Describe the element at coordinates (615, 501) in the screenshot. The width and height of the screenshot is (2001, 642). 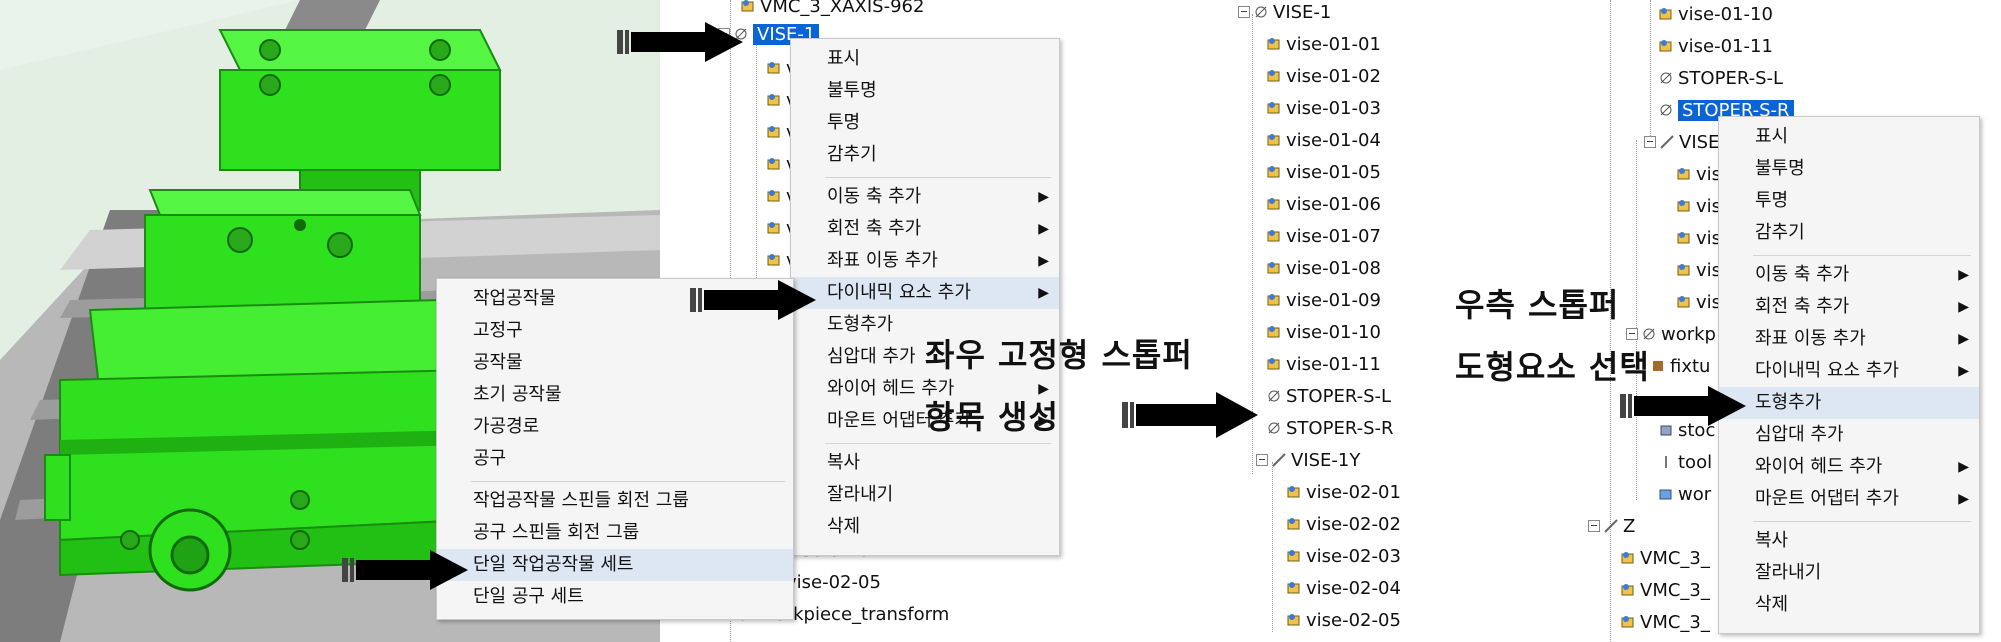
I see `menu-item-workpiece-spindle-group: 작업공작물 스핀들 회전 그룹` at that location.